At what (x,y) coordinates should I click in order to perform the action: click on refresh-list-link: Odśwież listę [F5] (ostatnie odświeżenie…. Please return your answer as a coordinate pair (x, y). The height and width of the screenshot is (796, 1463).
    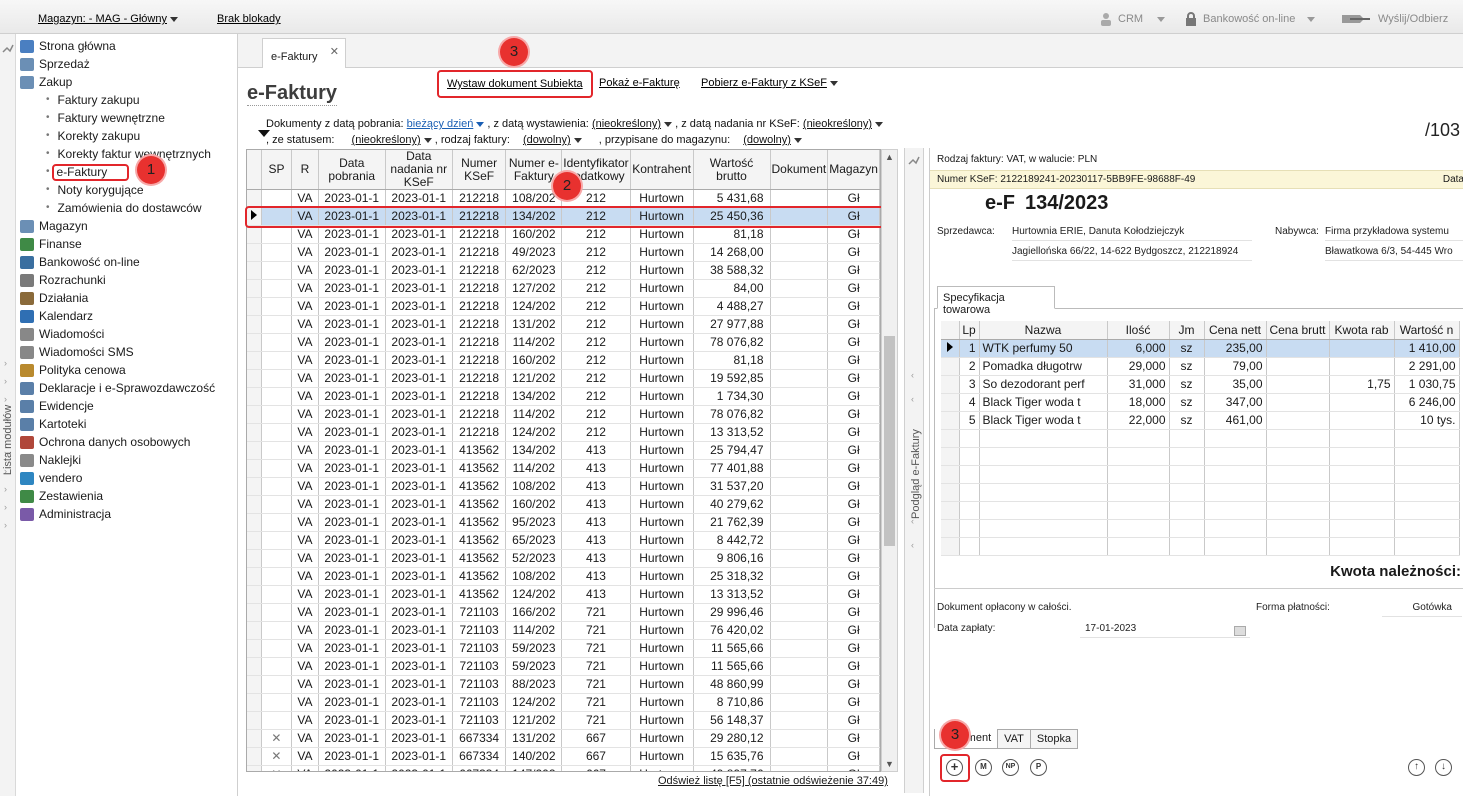
    Looking at the image, I should click on (773, 781).